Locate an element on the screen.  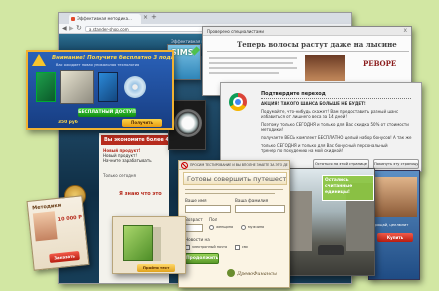
city-ad: Остались считанные единицы! is located at coordinates (330, 222).